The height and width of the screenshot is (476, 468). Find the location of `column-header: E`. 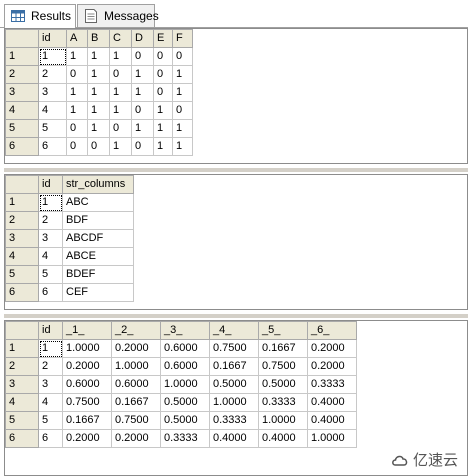

column-header: E is located at coordinates (163, 38).